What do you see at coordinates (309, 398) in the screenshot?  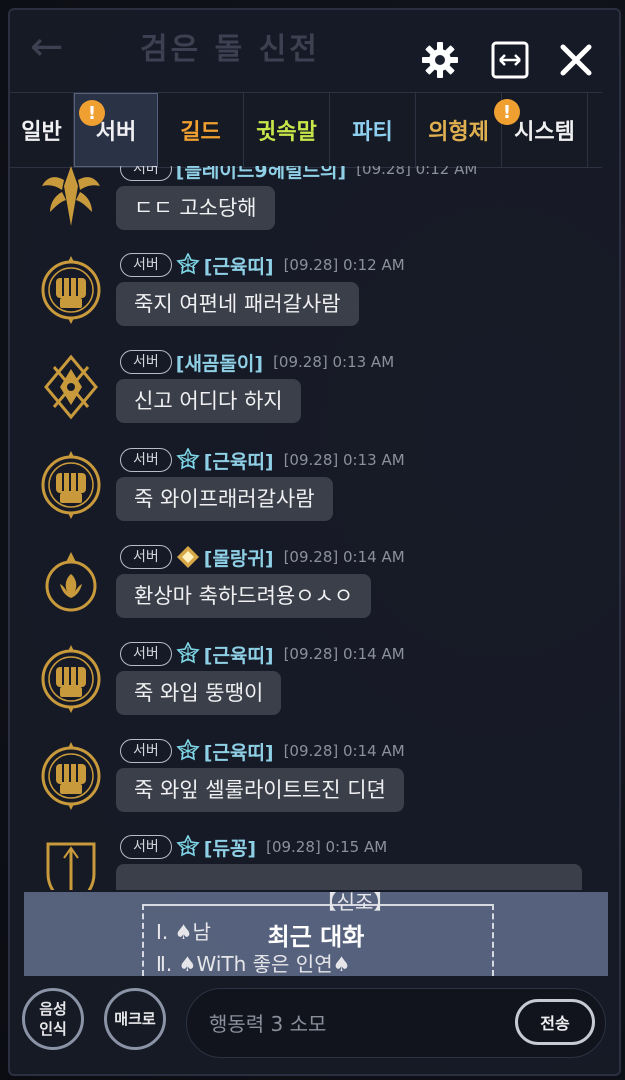 I see `chat-message: 서버 [새곰돌이] [09.28] 0:13 AM 신고 어디다 하지` at bounding box center [309, 398].